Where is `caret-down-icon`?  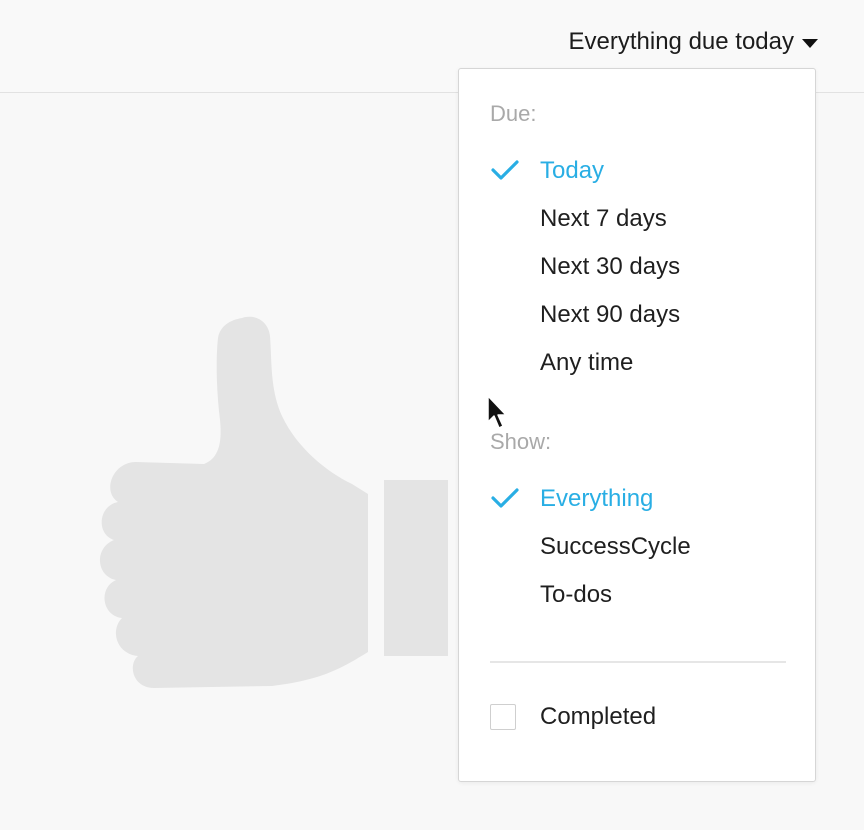 caret-down-icon is located at coordinates (810, 43).